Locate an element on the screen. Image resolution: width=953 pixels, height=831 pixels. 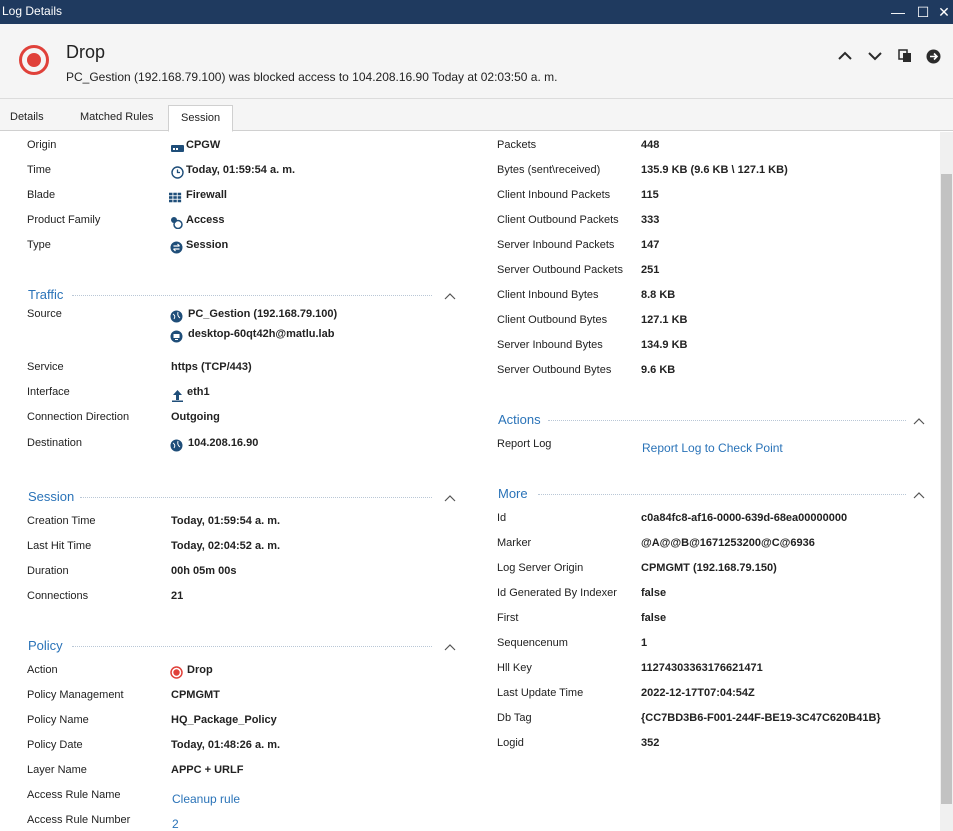
service-label: Service is located at coordinates (45, 367).